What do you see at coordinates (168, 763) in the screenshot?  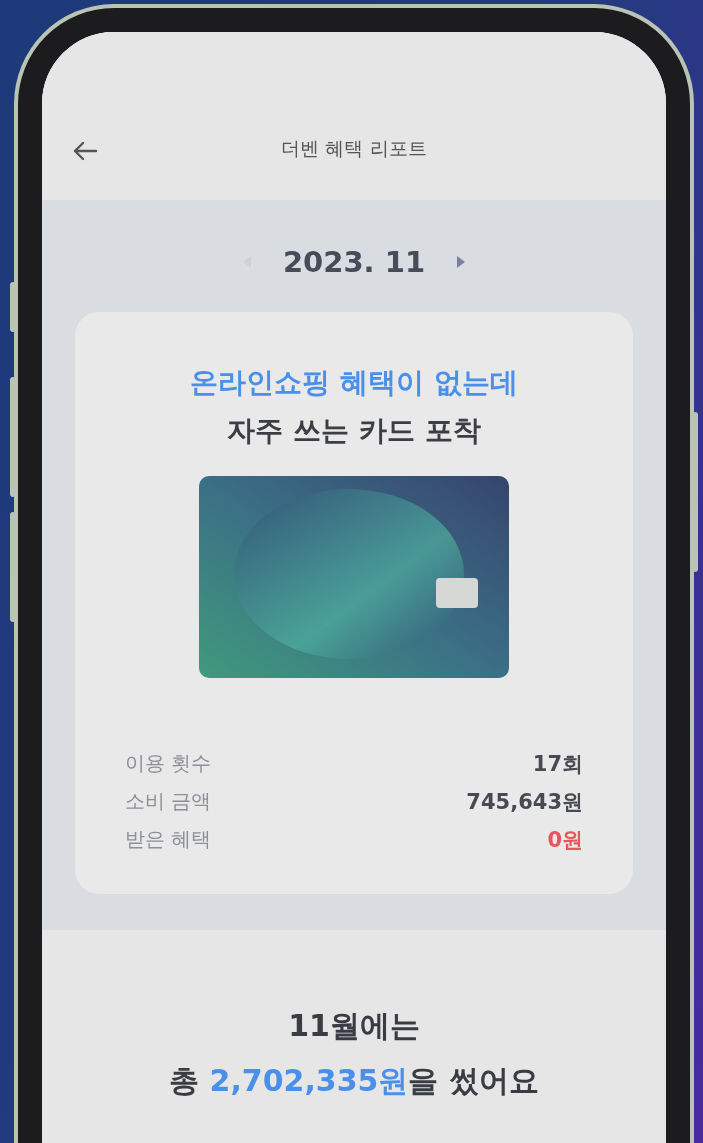 I see `stat-label: 이용 횟수` at bounding box center [168, 763].